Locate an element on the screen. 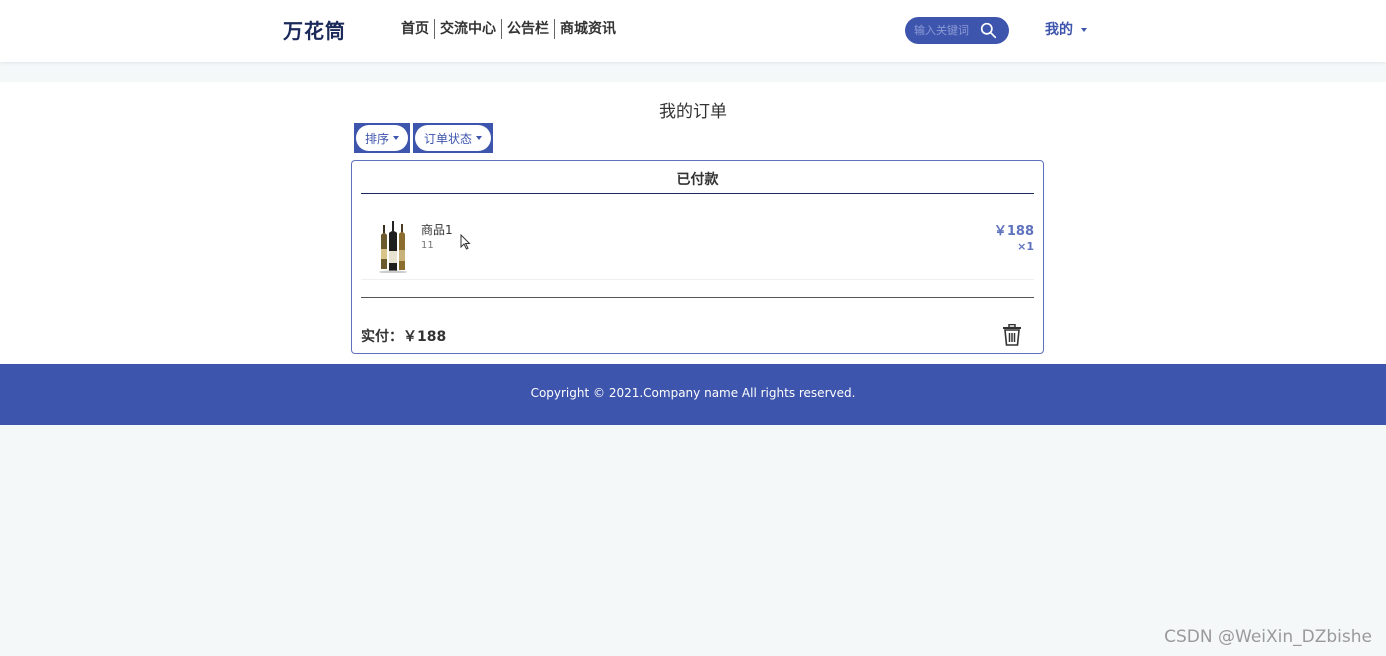  sort-button-inner: 排序 is located at coordinates (382, 138).